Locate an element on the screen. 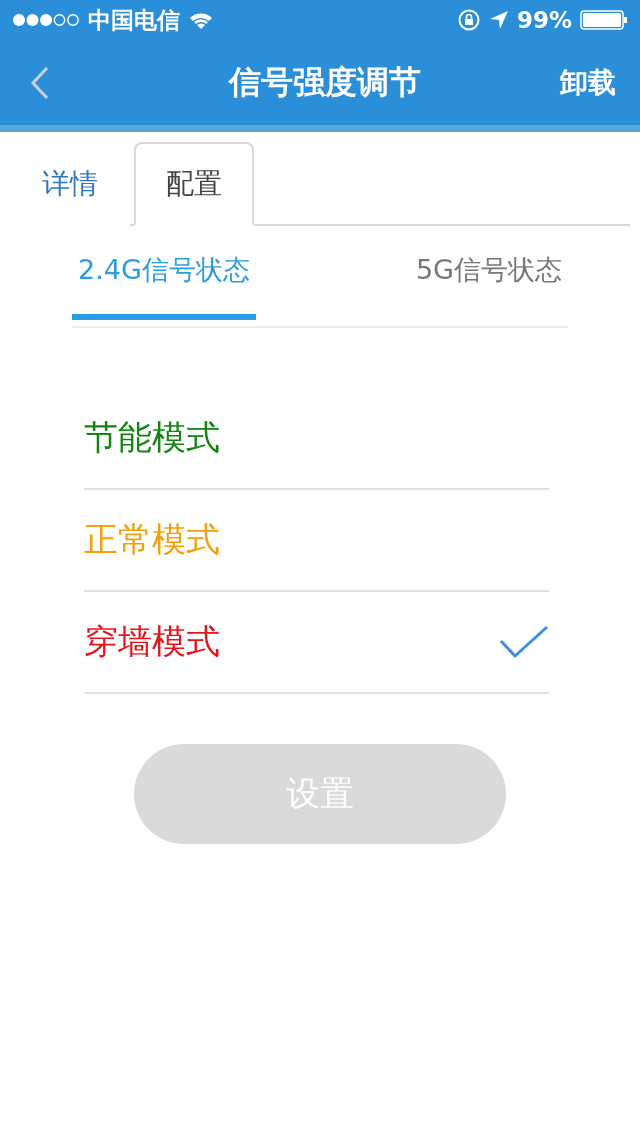 The image size is (640, 1136). page-title: 信号强度调节 is located at coordinates (324, 82).